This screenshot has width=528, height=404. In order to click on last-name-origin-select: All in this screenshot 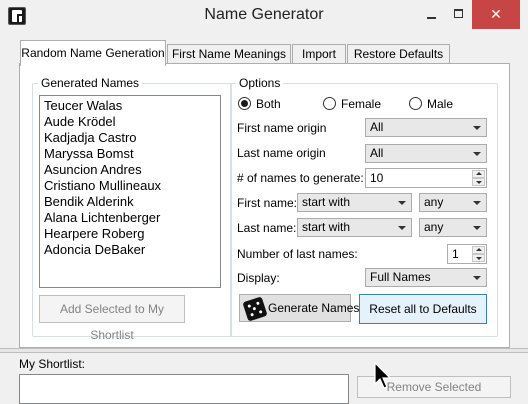, I will do `click(426, 153)`.